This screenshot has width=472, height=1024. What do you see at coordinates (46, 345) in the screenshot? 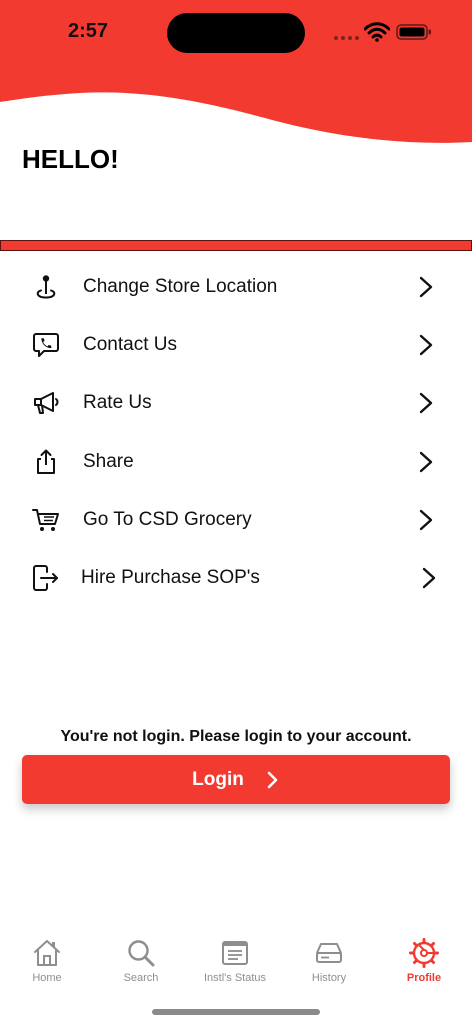
I see `chat-phone-icon` at bounding box center [46, 345].